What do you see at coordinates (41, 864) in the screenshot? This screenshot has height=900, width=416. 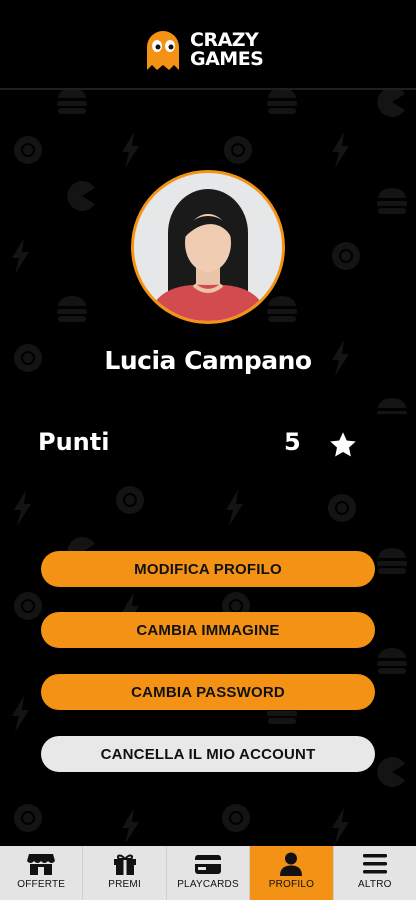 I see `store-icon` at bounding box center [41, 864].